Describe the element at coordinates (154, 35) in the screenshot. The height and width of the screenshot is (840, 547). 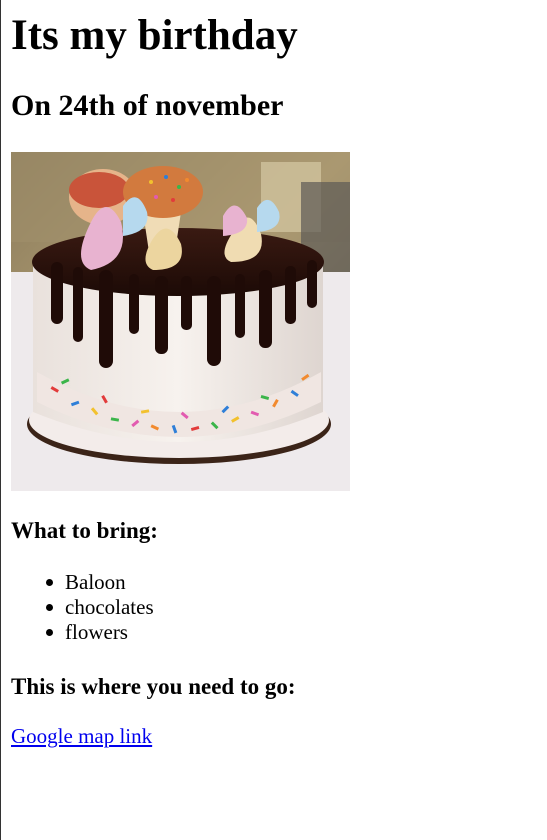
I see `page-title: Its my birthday` at that location.